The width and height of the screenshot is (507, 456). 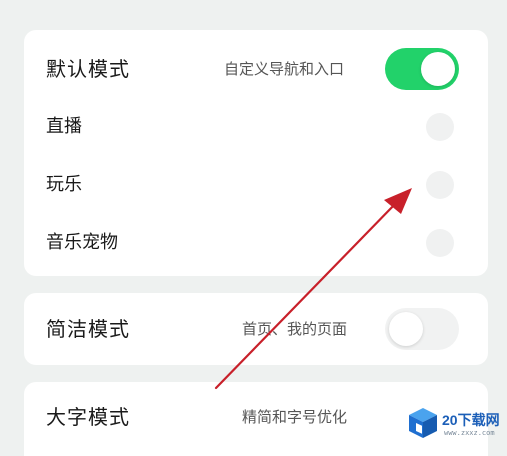 I want to click on nav-item-fun: 玩乐, so click(x=256, y=185).